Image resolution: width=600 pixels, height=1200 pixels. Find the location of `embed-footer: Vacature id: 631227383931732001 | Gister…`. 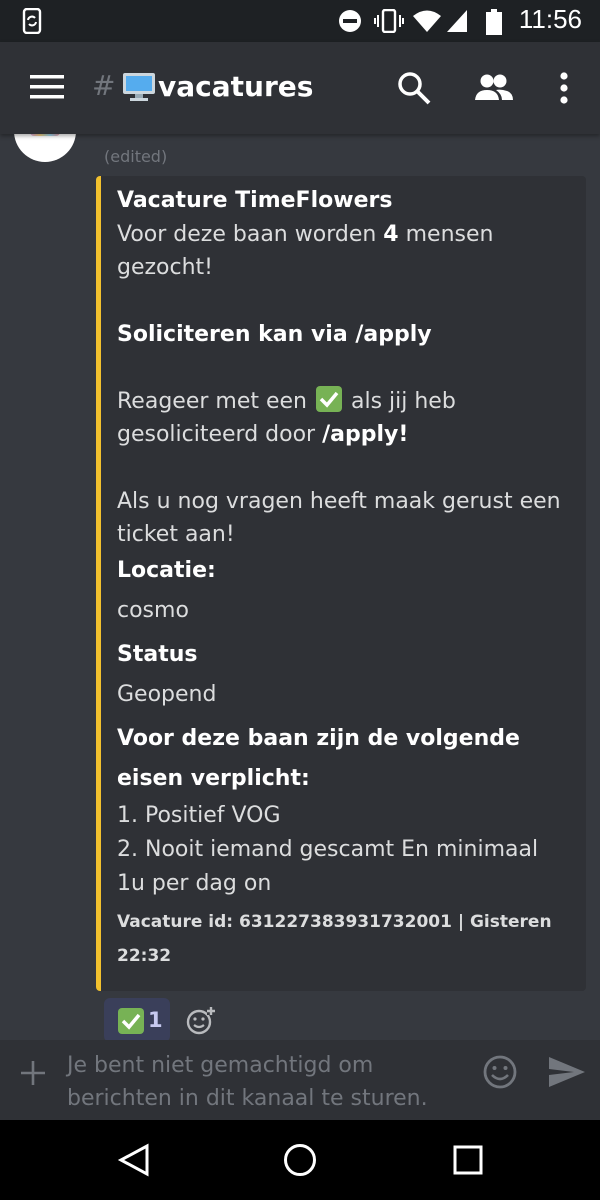

embed-footer: Vacature id: 631227383931732001 | Gister… is located at coordinates (334, 939).